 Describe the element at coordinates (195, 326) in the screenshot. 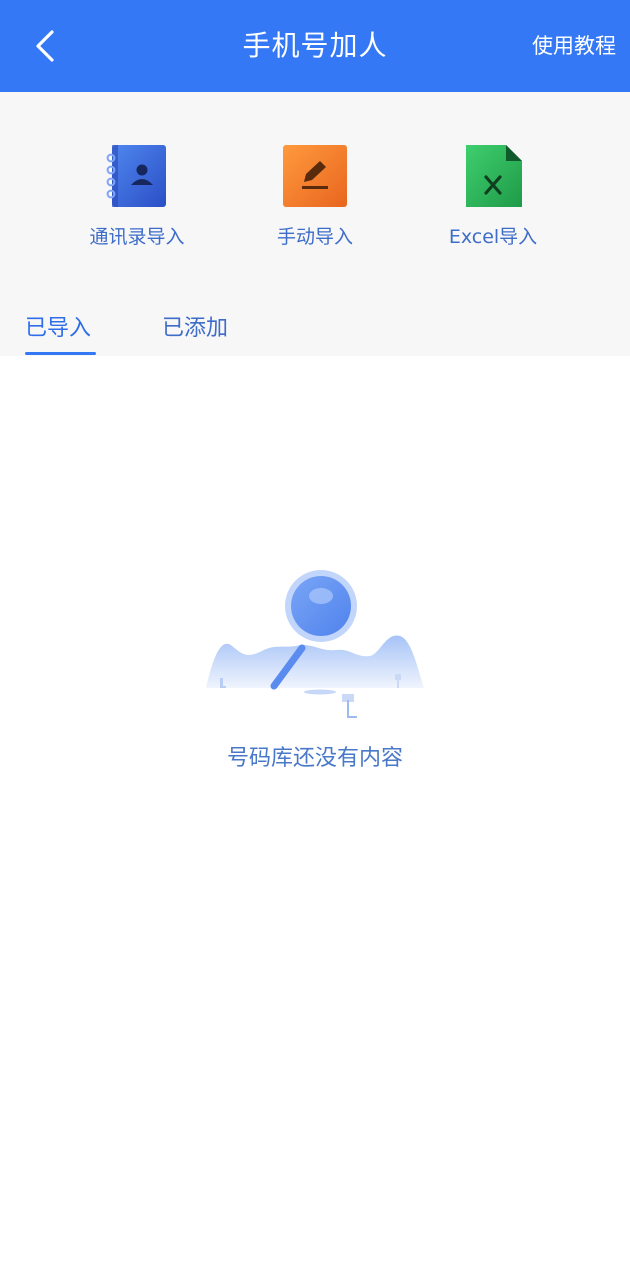

I see `tab-added: 已添加` at that location.